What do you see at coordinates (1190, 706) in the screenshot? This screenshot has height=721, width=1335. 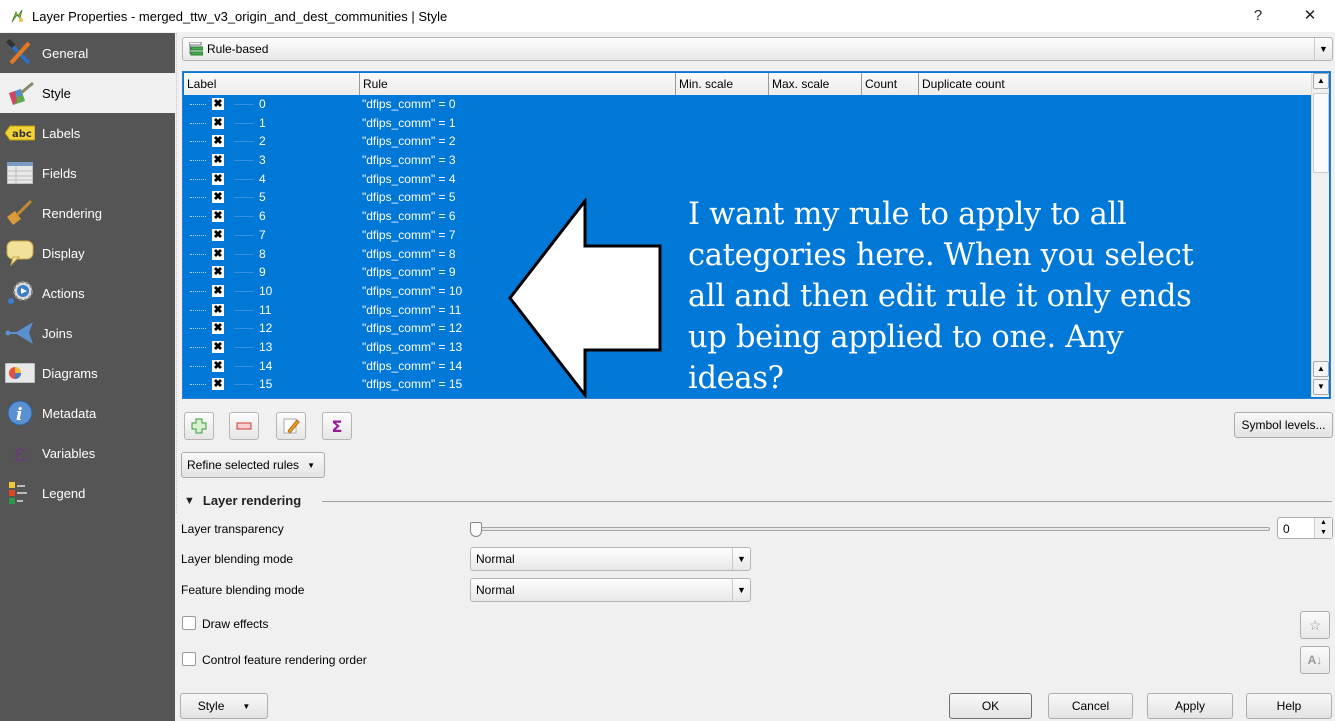 I see `apply-button: Apply` at bounding box center [1190, 706].